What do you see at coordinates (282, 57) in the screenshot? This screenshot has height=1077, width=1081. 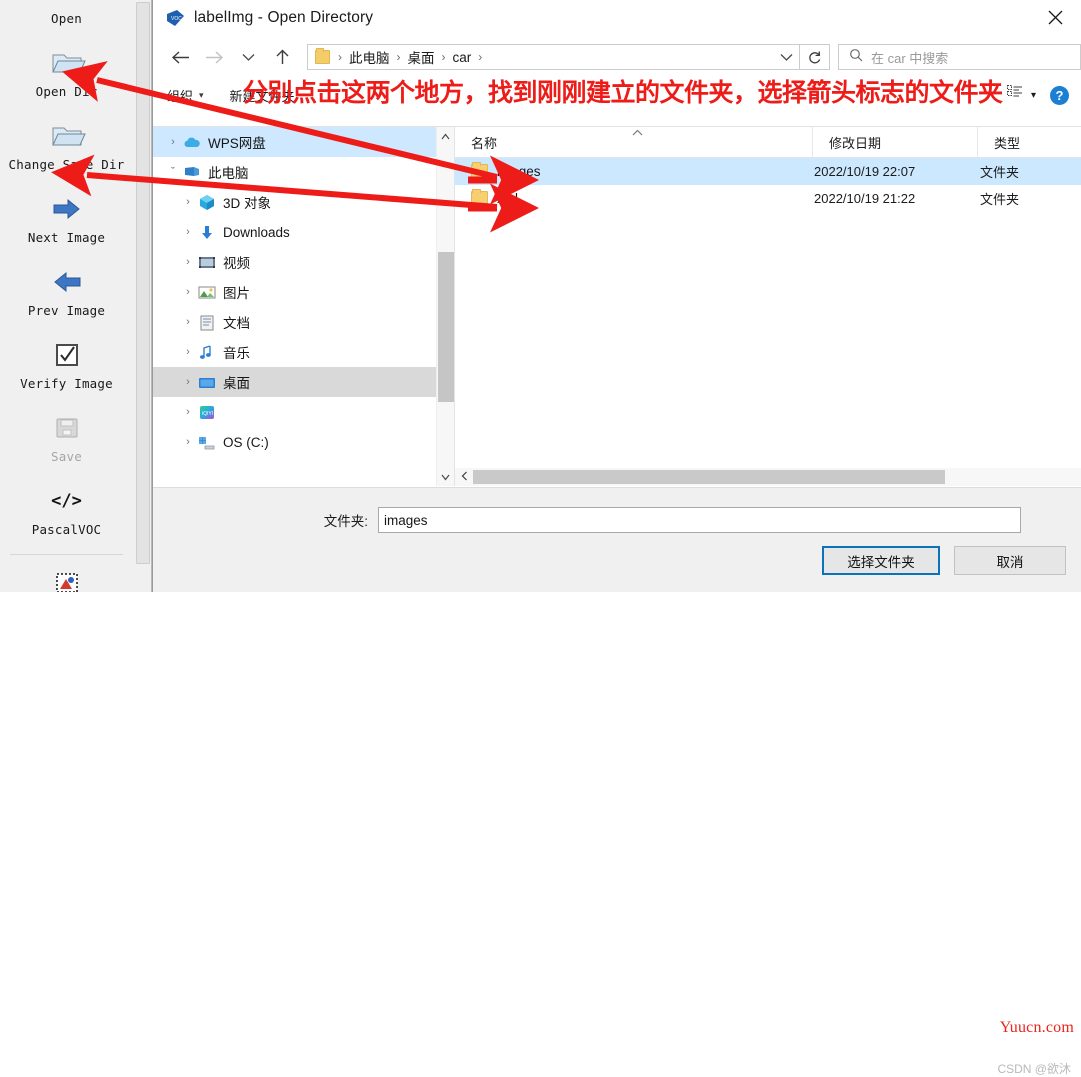 I see `up-button` at bounding box center [282, 57].